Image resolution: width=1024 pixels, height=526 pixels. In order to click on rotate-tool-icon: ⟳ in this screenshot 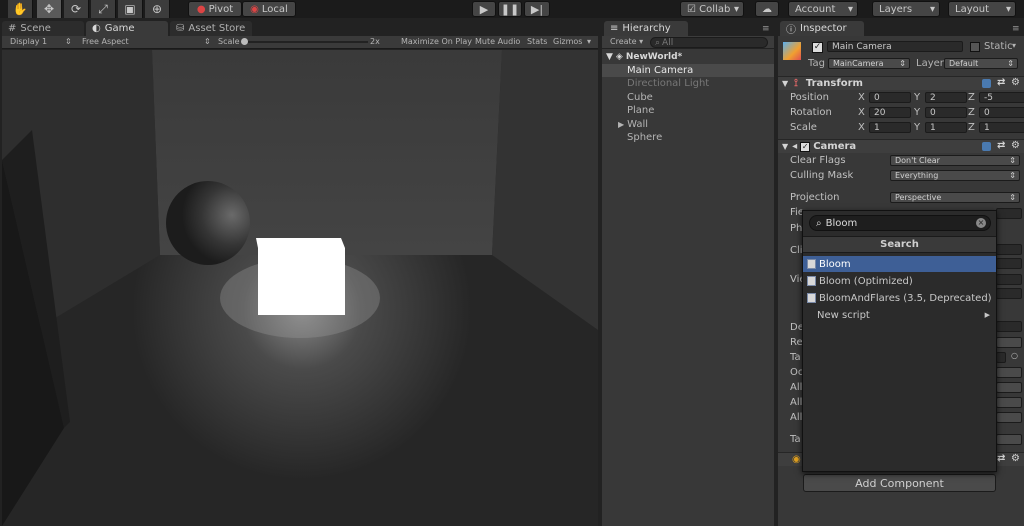, I will do `click(76, 9)`.